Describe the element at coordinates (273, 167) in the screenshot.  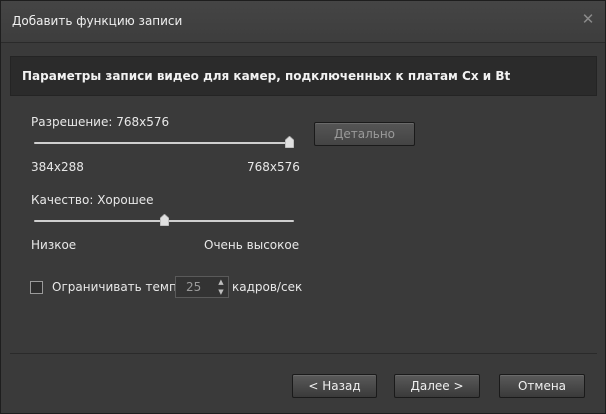
I see `resolution-max-label: 768x576` at that location.